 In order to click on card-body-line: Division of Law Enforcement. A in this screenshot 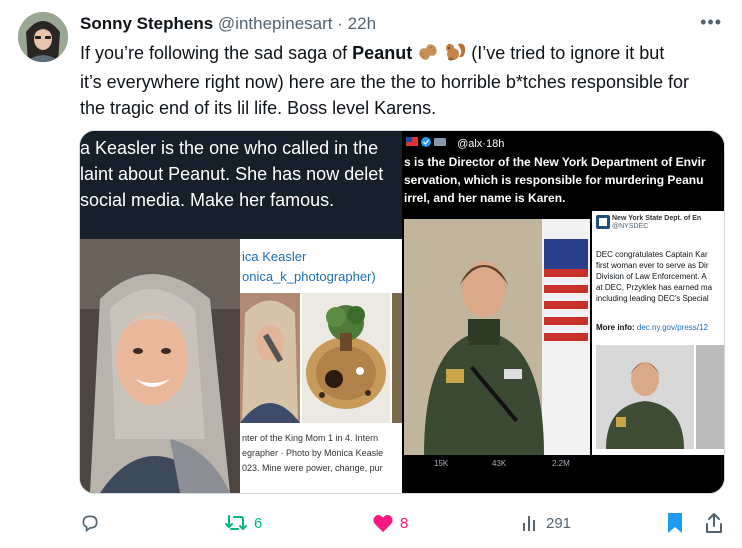, I will do `click(651, 276)`.